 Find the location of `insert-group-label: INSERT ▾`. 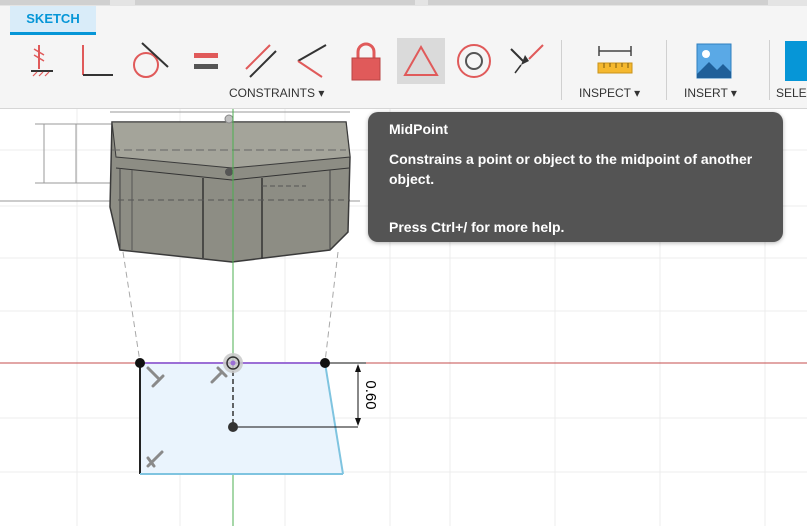

insert-group-label: INSERT ▾ is located at coordinates (710, 93).